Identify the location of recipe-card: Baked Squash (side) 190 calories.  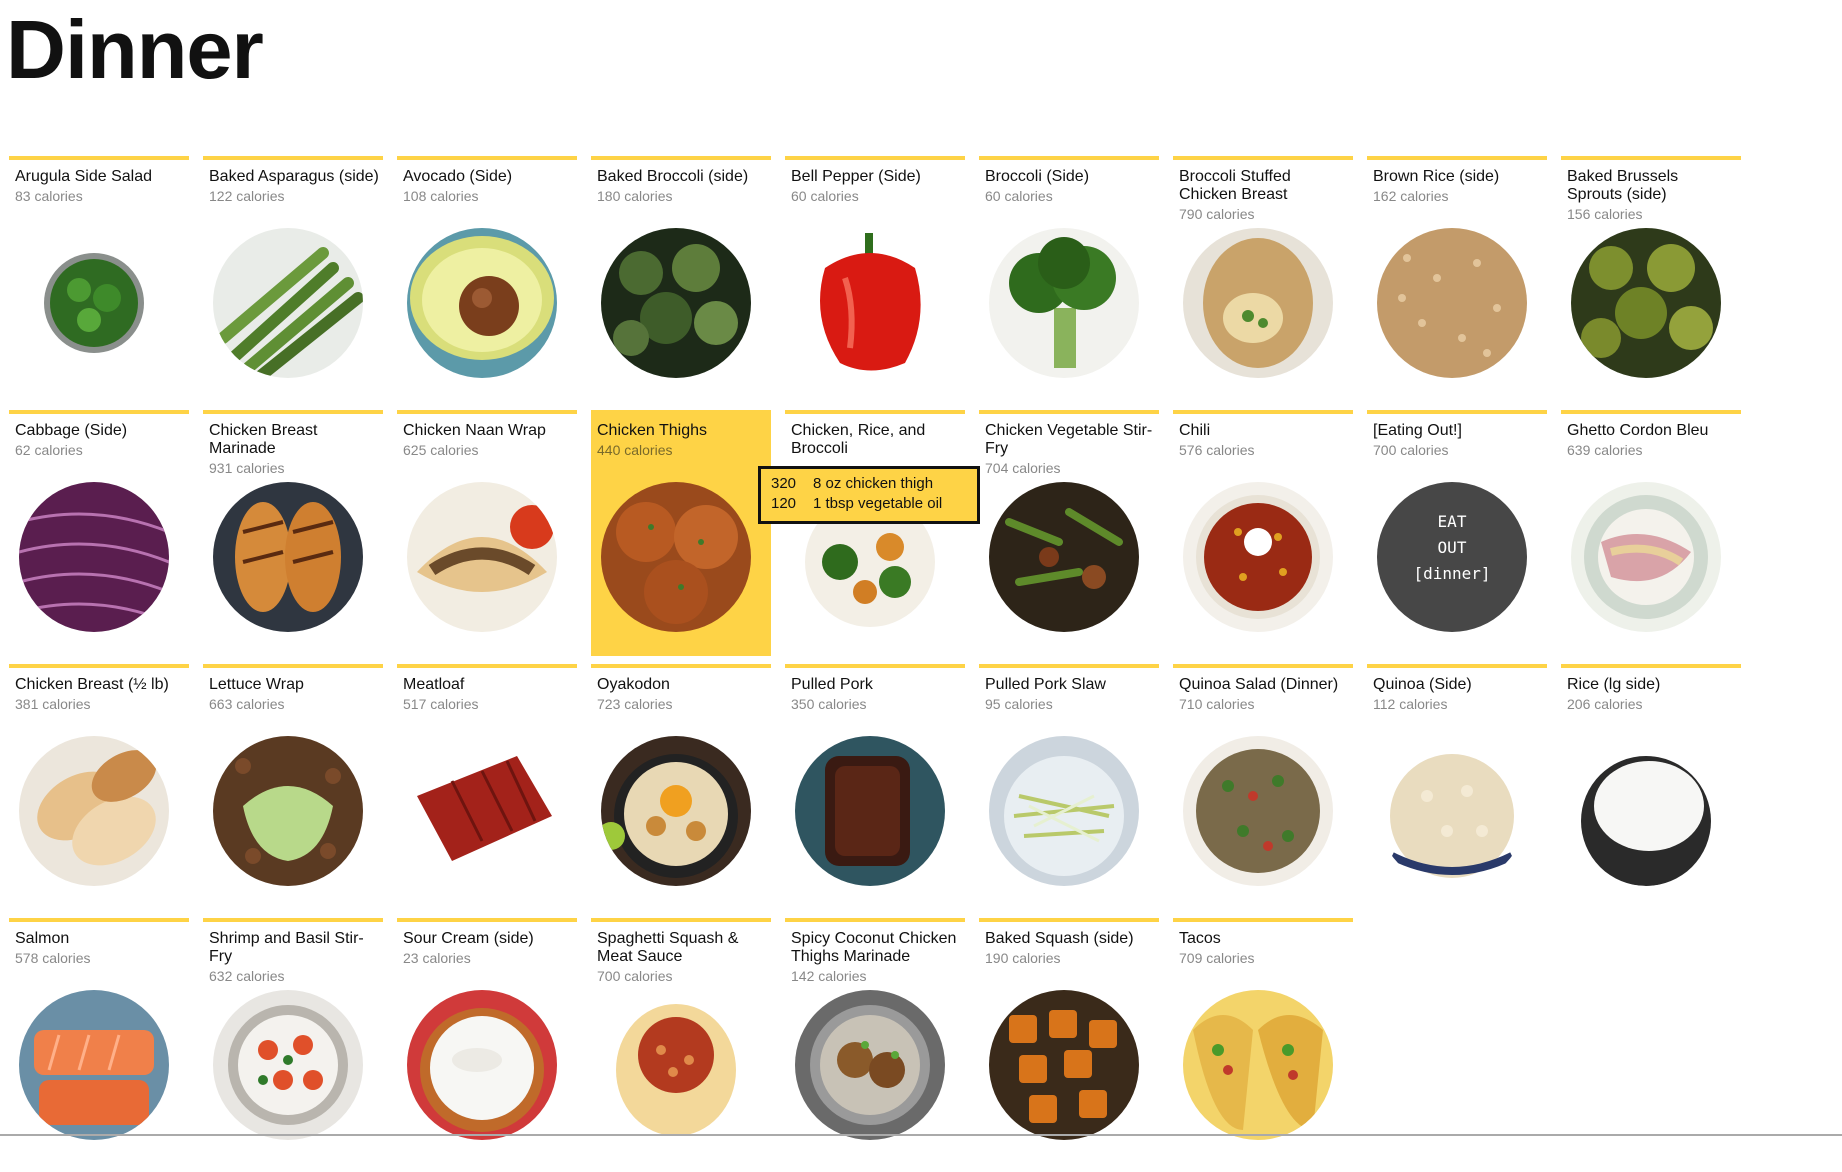
(1069, 1041).